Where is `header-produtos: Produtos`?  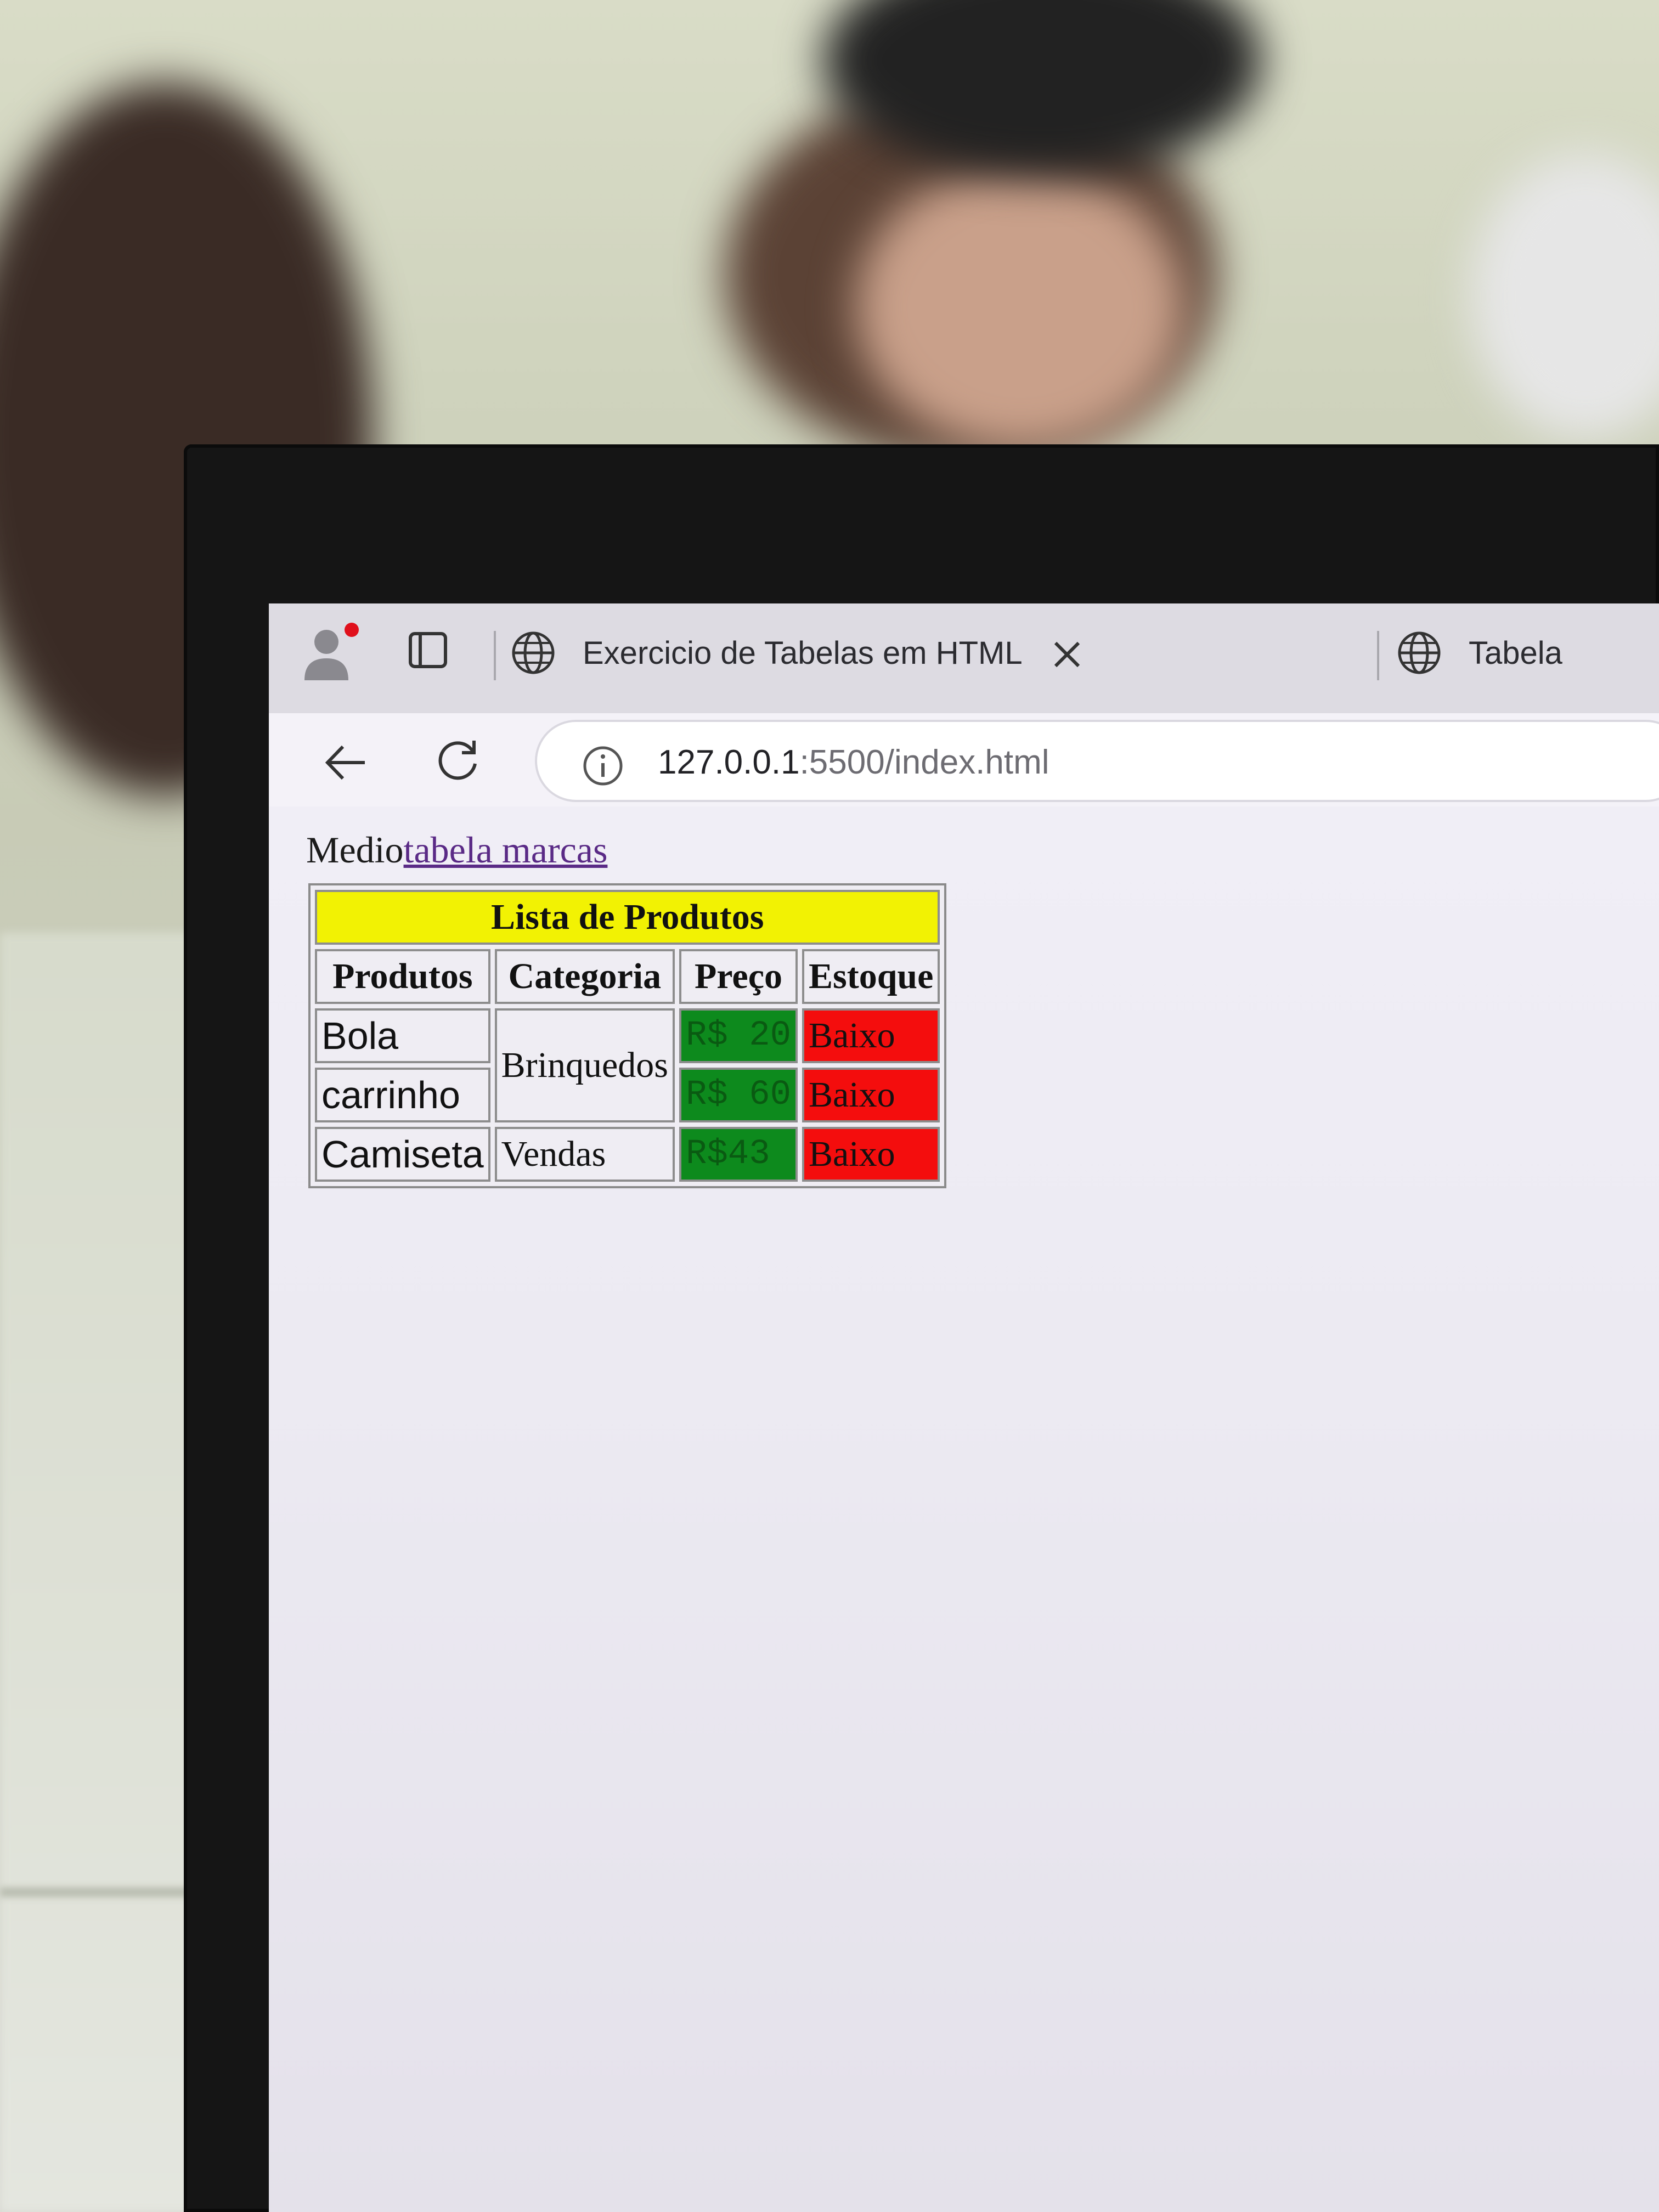 header-produtos: Produtos is located at coordinates (403, 976).